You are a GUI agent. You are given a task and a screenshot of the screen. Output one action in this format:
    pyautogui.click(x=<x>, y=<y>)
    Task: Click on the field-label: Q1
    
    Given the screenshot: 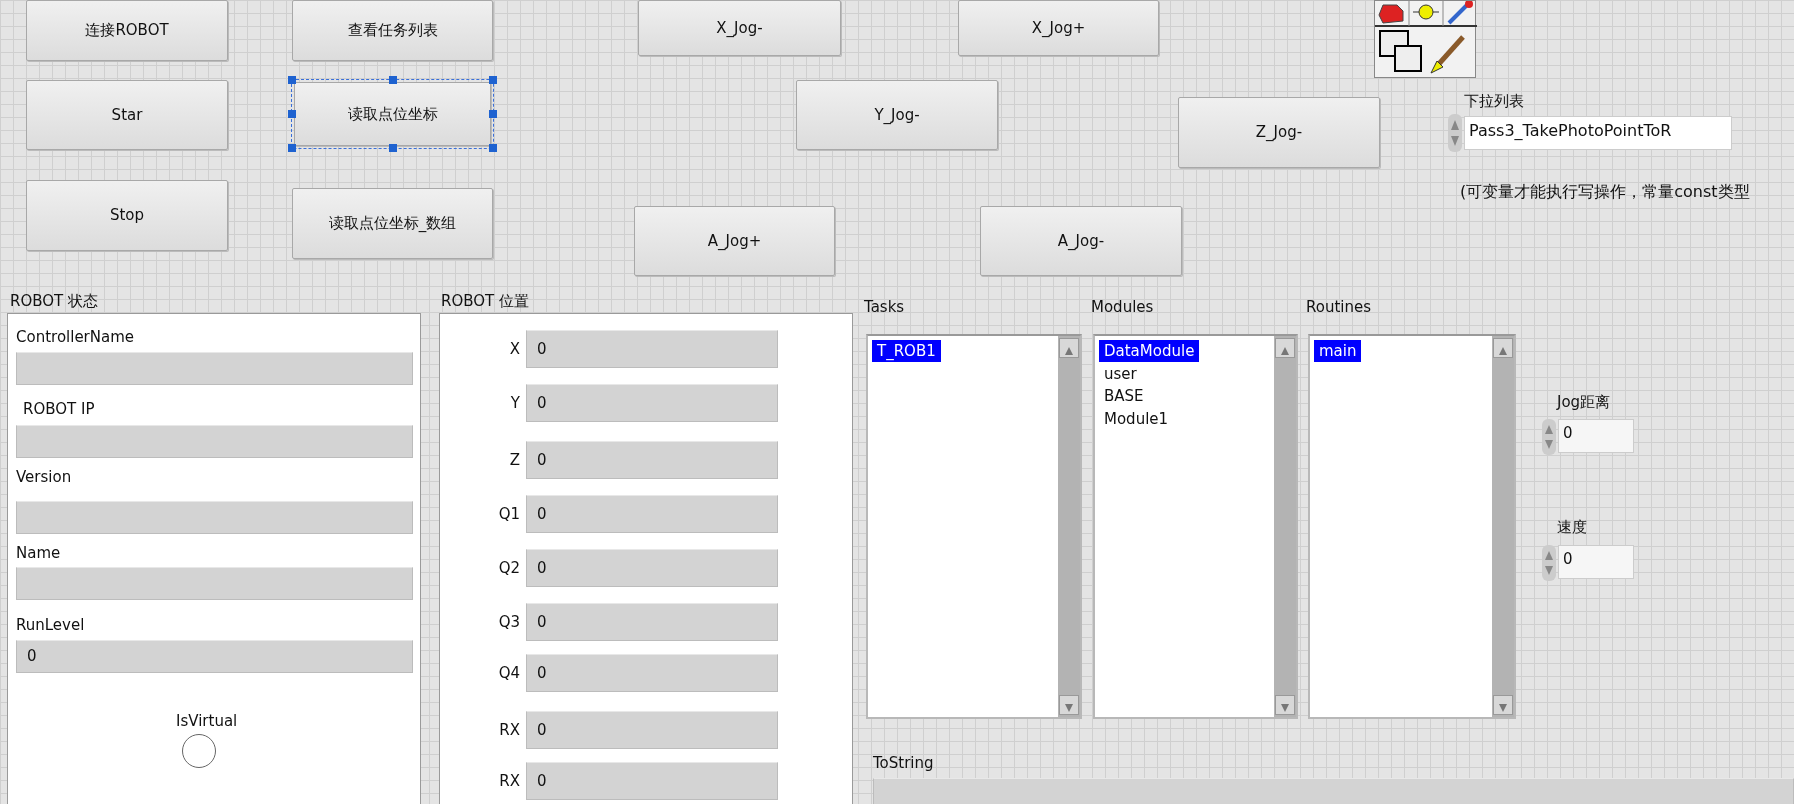 What is the action you would take?
    pyautogui.click(x=509, y=514)
    